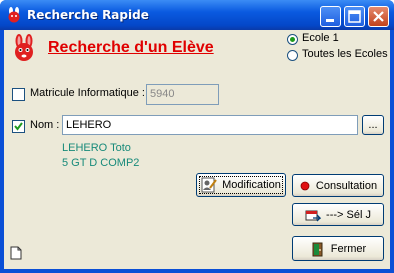 This screenshot has width=394, height=273. I want to click on minimize-icon, so click(330, 20).